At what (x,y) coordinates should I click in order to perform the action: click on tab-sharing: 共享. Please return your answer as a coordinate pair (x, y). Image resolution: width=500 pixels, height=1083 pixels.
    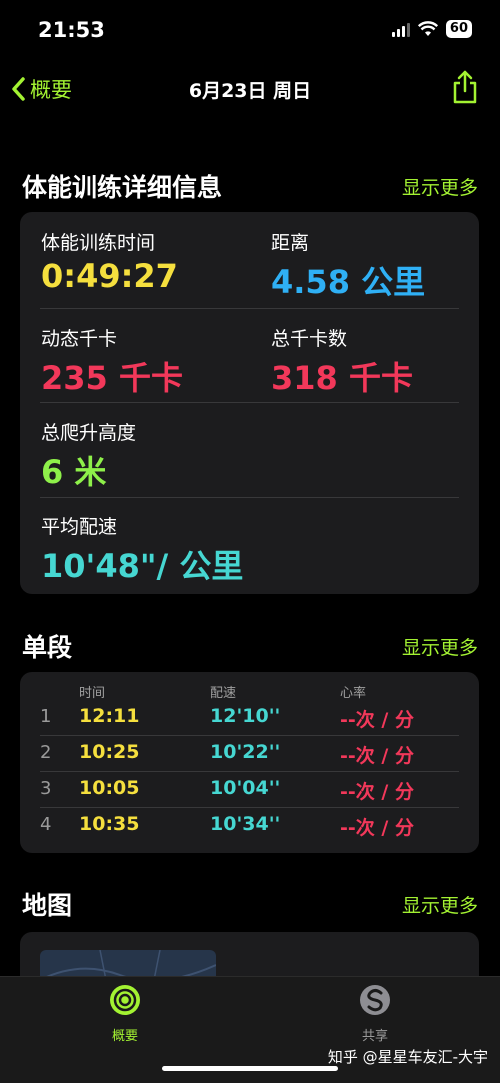
    Looking at the image, I should click on (375, 1013).